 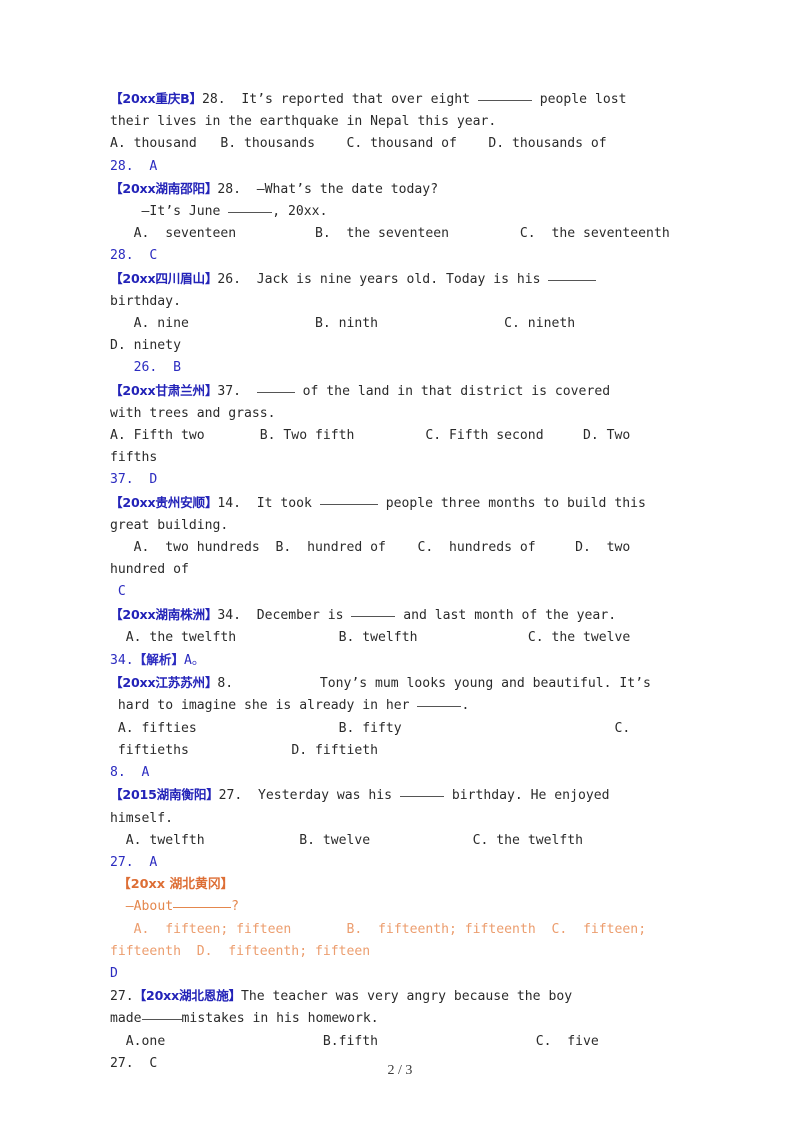 What do you see at coordinates (195, 661) in the screenshot?
I see `answer-text: A。` at bounding box center [195, 661].